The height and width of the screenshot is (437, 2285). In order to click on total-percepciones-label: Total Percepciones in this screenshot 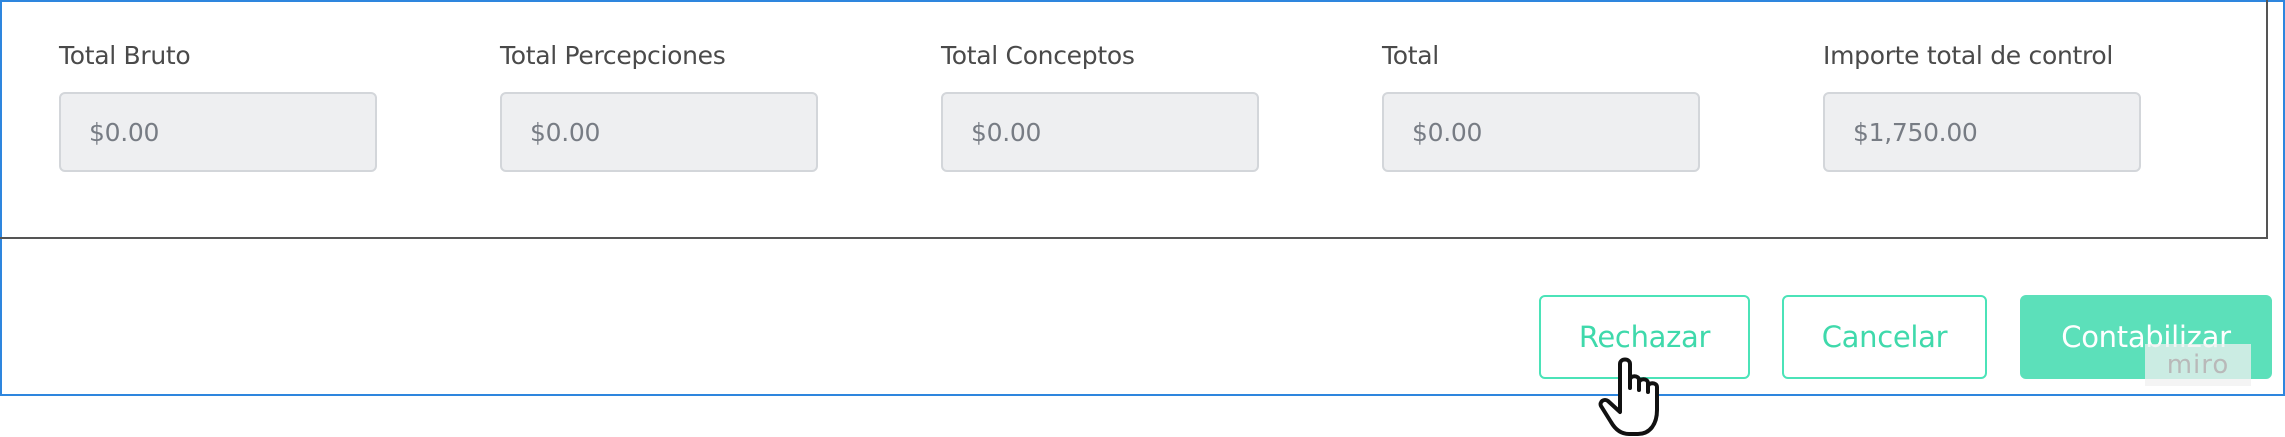, I will do `click(613, 55)`.